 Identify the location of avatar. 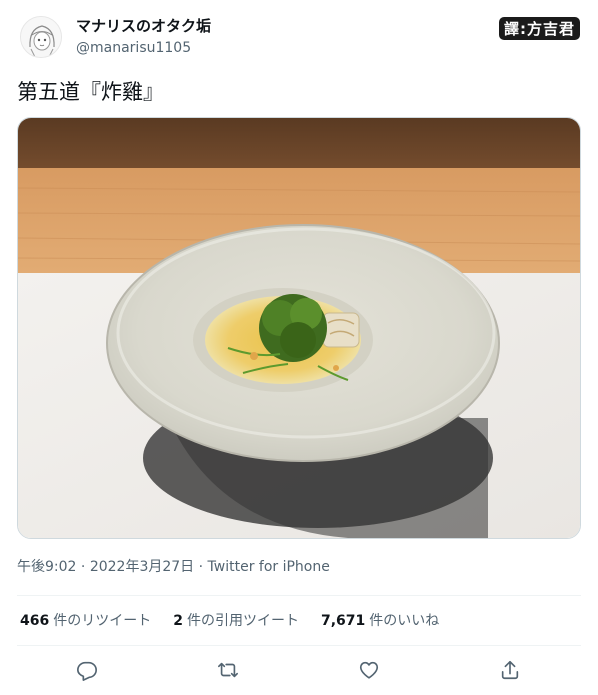
(41, 37).